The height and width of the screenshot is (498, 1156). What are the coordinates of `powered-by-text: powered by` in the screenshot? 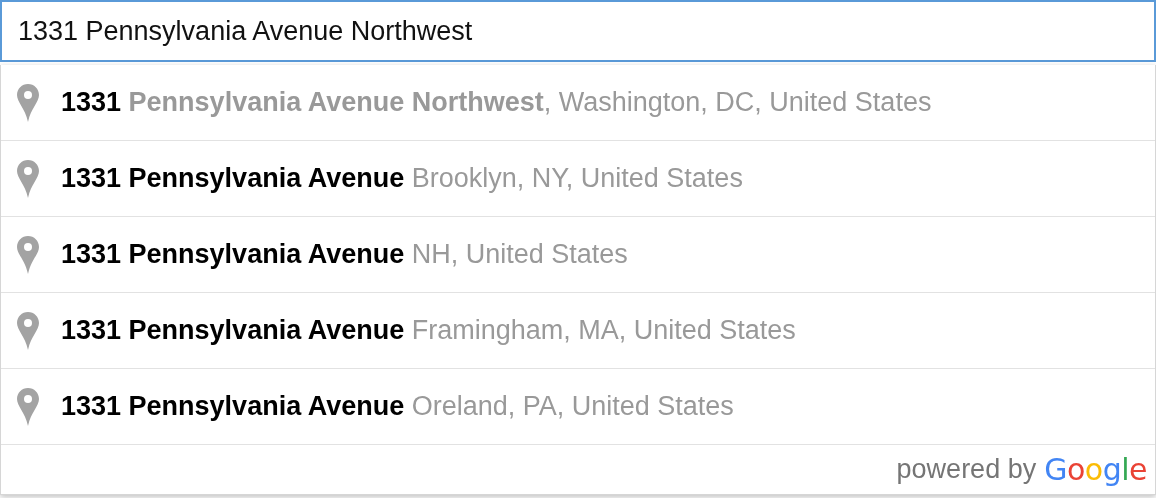 It's located at (966, 469).